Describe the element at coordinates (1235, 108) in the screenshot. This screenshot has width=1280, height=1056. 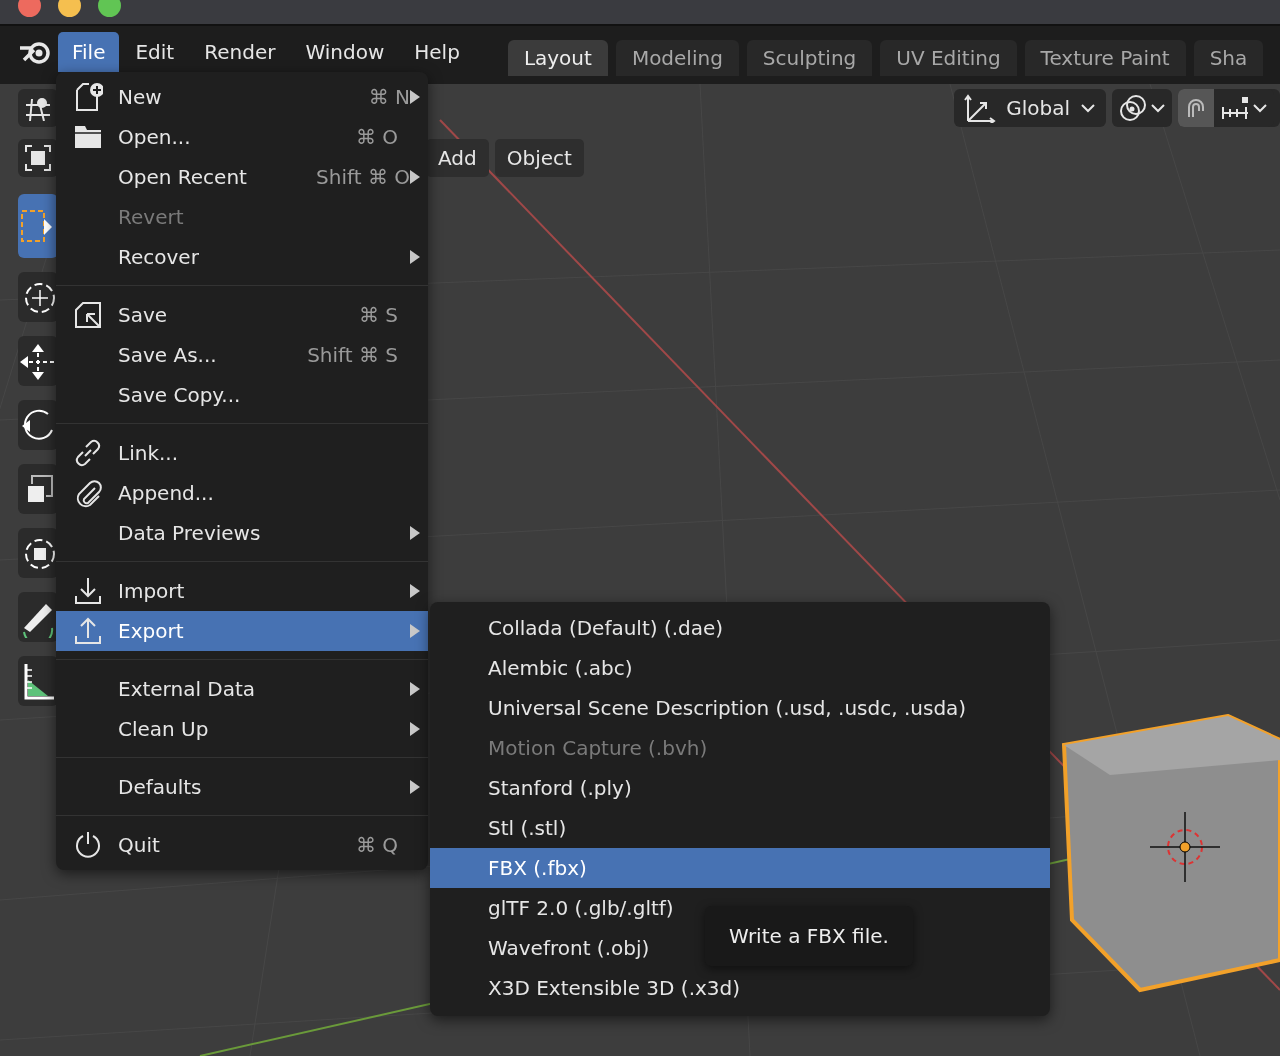
I see `ruler-icon` at that location.